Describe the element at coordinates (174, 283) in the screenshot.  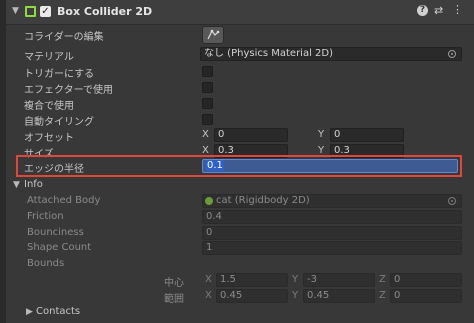
I see `bounds-center-label: 中心` at that location.